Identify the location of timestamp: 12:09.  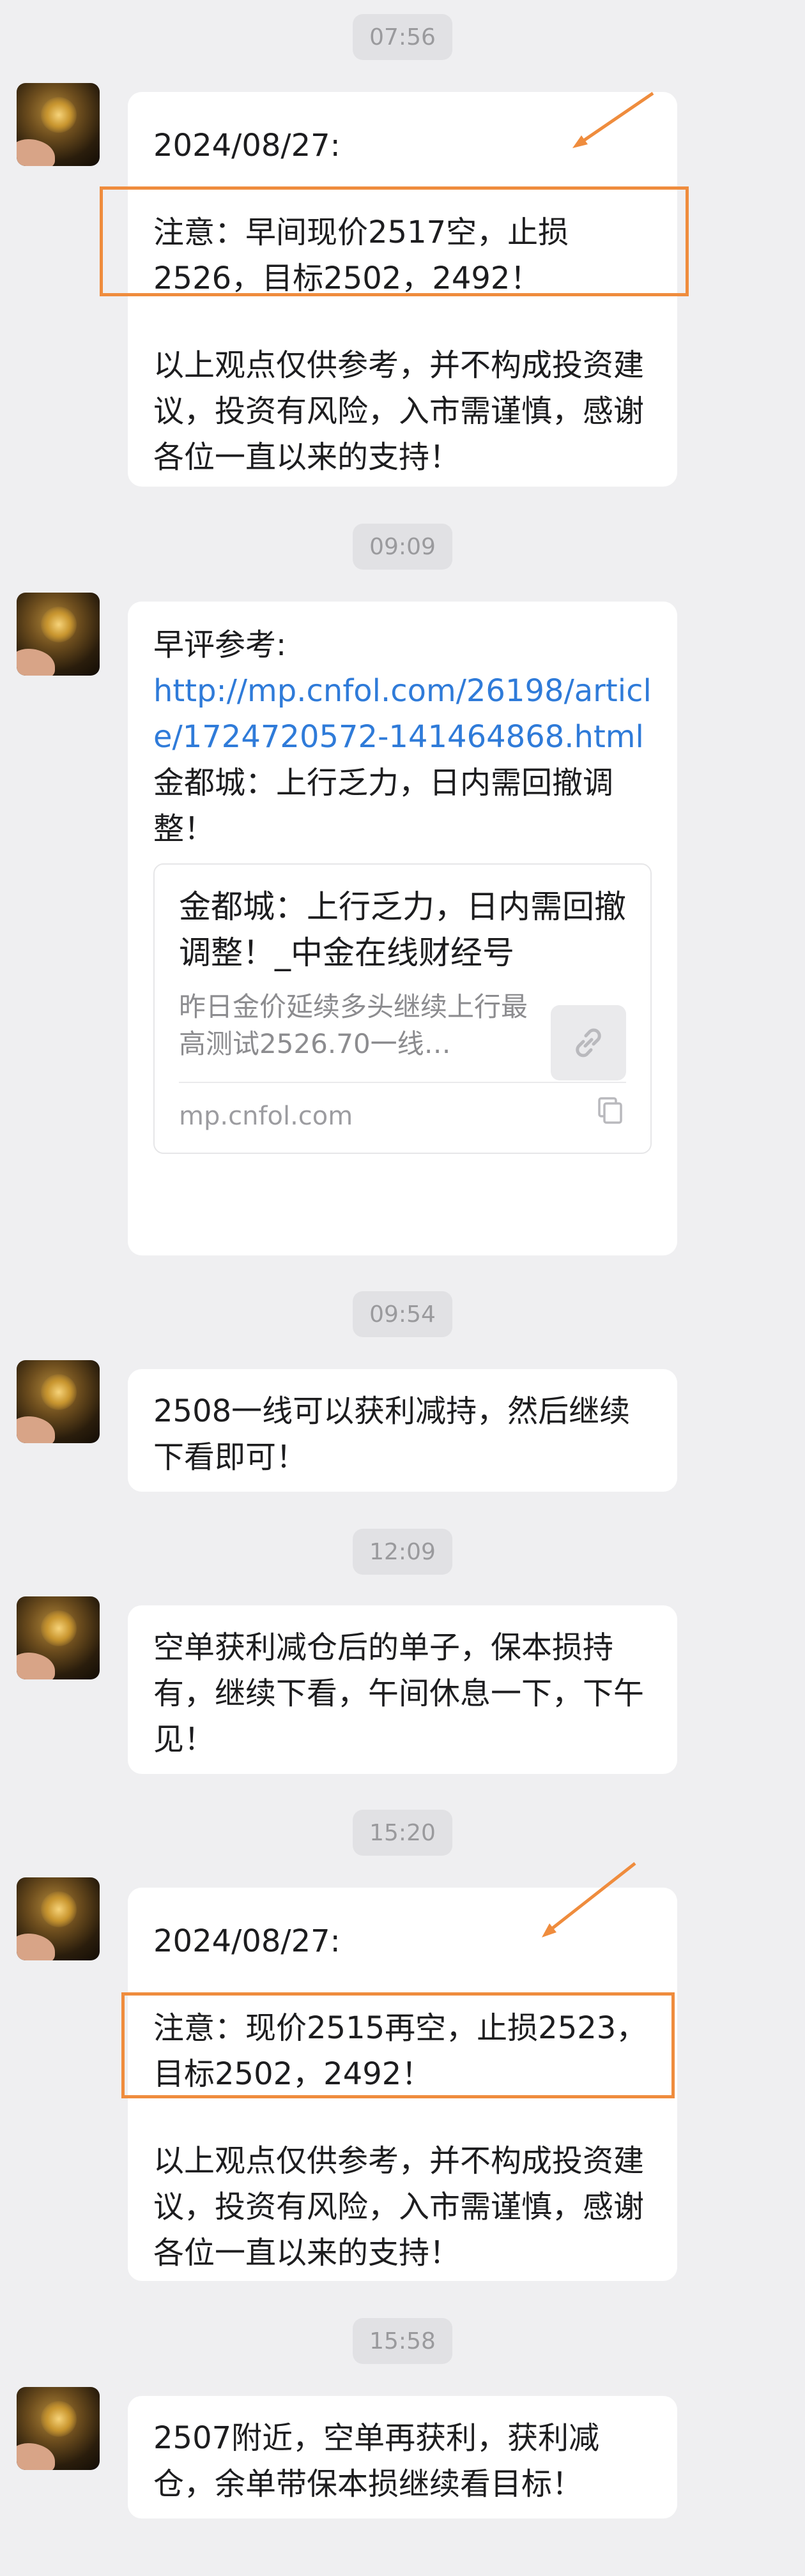
(402, 1552).